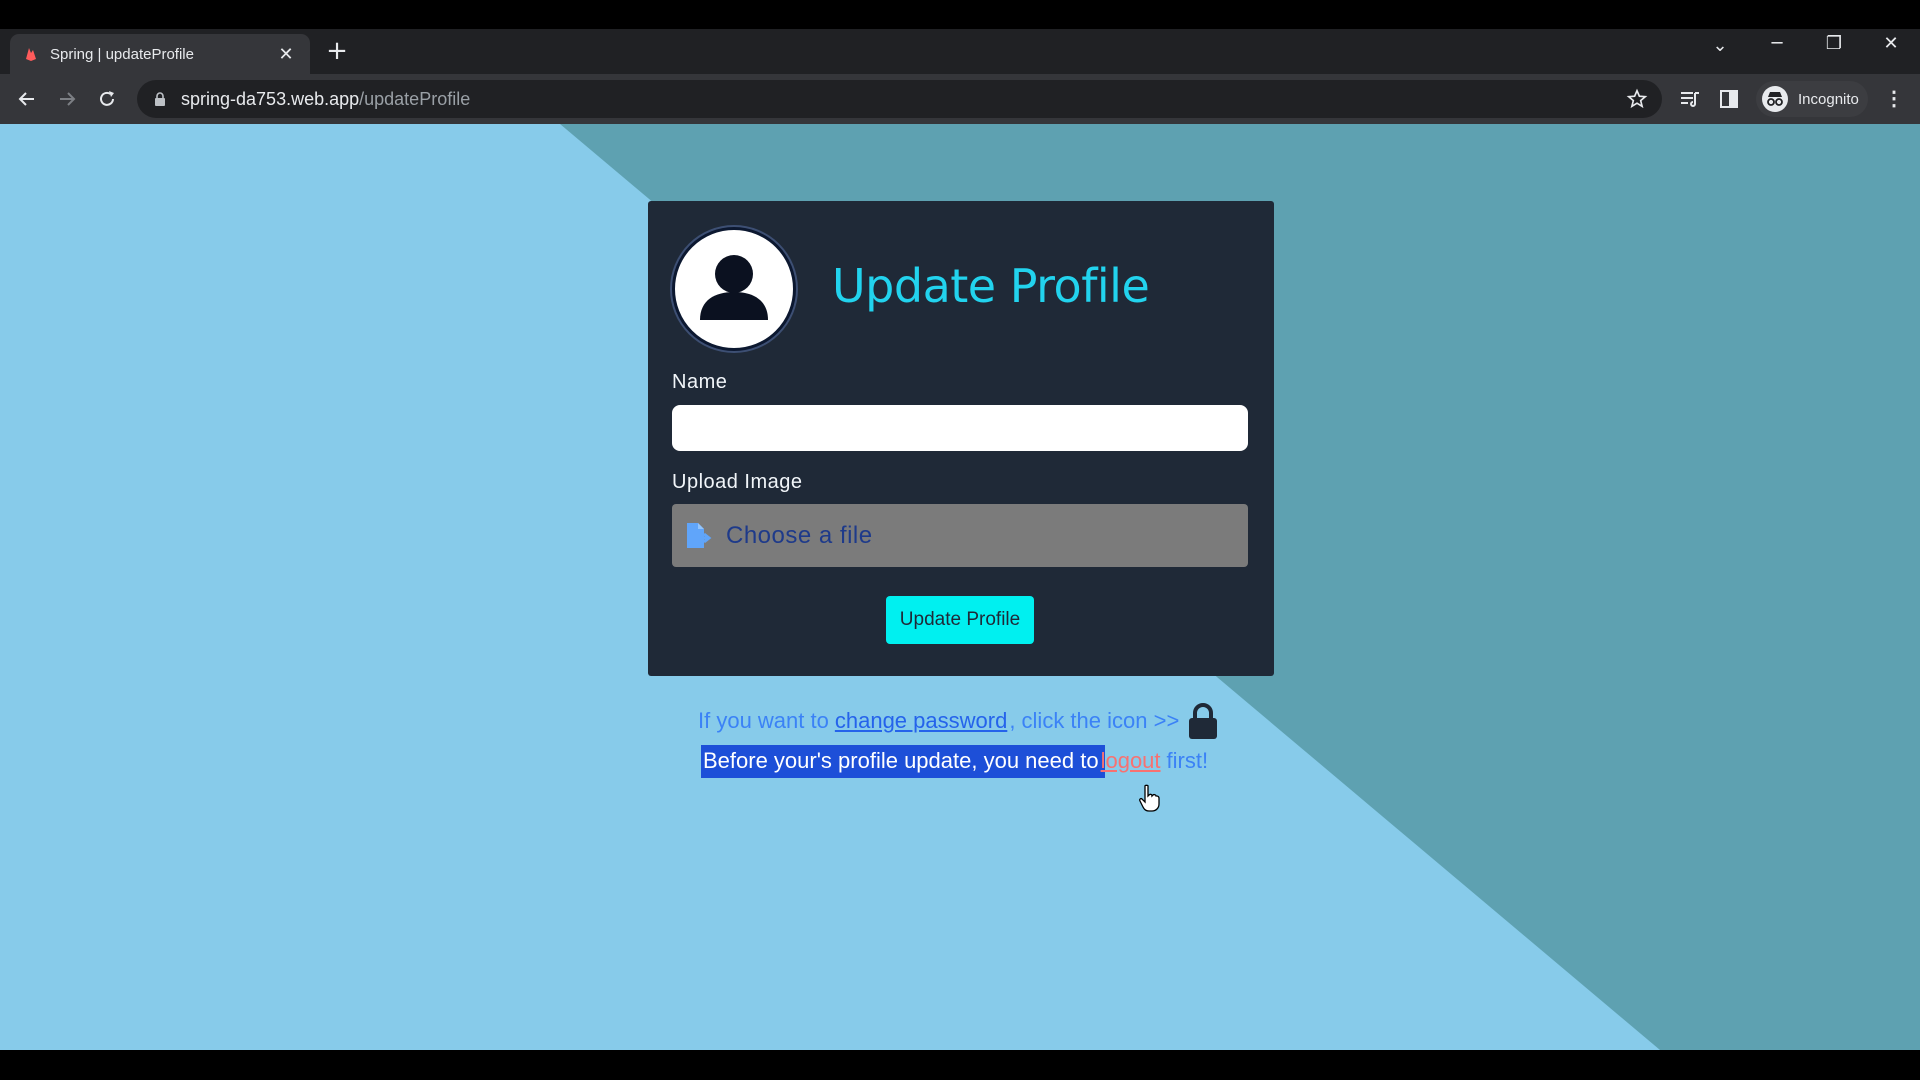 The image size is (1920, 1080). What do you see at coordinates (960, 14) in the screenshot?
I see `letterbox-top` at bounding box center [960, 14].